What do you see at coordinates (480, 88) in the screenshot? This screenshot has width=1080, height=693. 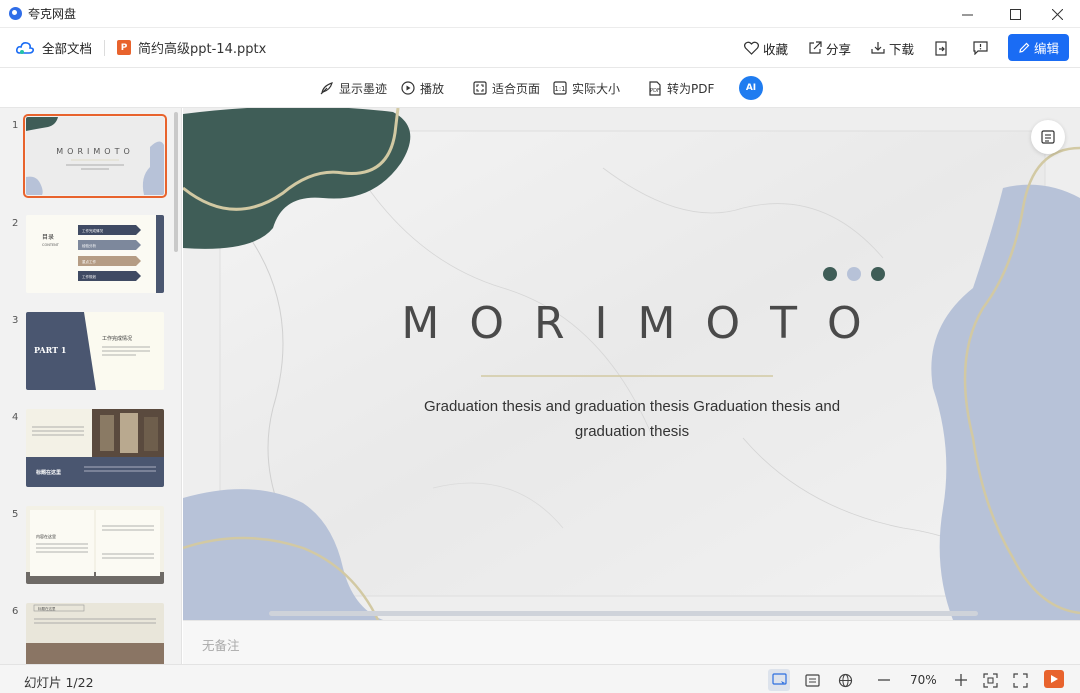 I see `fit-page-icon` at bounding box center [480, 88].